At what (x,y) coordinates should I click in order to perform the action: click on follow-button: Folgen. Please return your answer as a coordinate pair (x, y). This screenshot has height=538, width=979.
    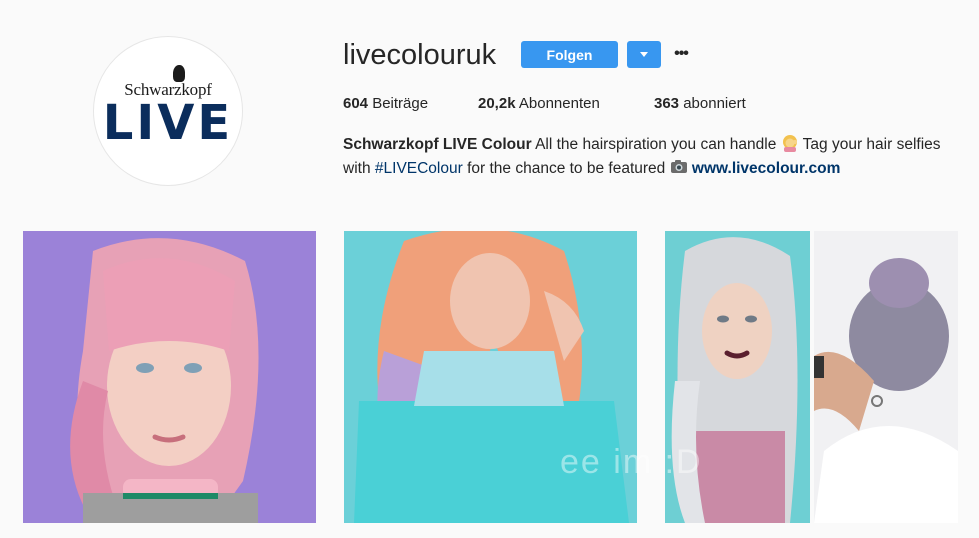
    Looking at the image, I should click on (569, 54).